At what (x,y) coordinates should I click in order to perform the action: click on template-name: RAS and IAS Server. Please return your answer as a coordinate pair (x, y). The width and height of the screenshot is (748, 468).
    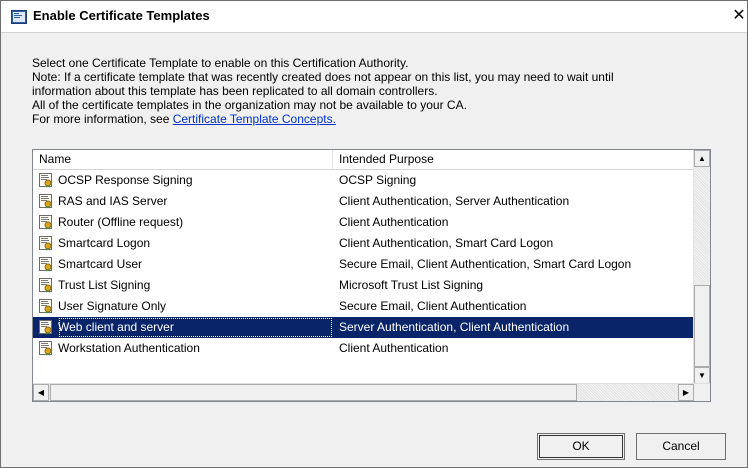
    Looking at the image, I should click on (113, 201).